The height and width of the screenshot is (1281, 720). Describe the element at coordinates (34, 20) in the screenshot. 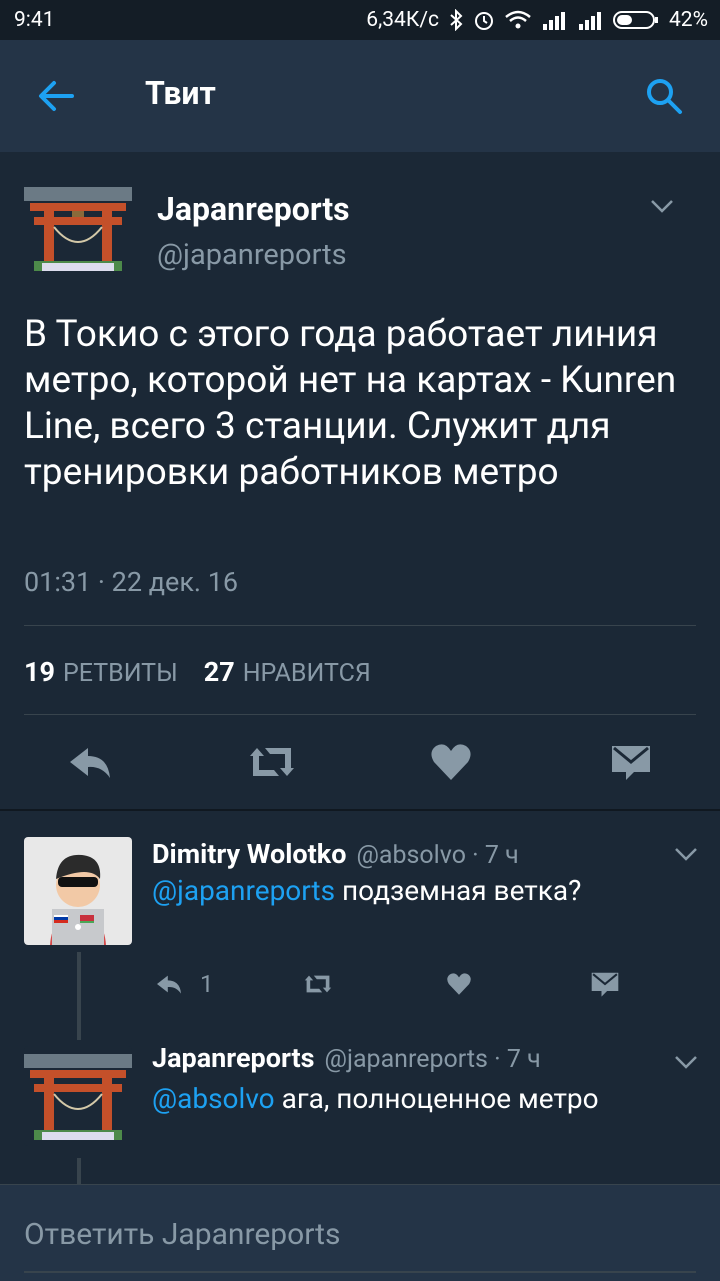

I see `status-time: 9:41` at that location.